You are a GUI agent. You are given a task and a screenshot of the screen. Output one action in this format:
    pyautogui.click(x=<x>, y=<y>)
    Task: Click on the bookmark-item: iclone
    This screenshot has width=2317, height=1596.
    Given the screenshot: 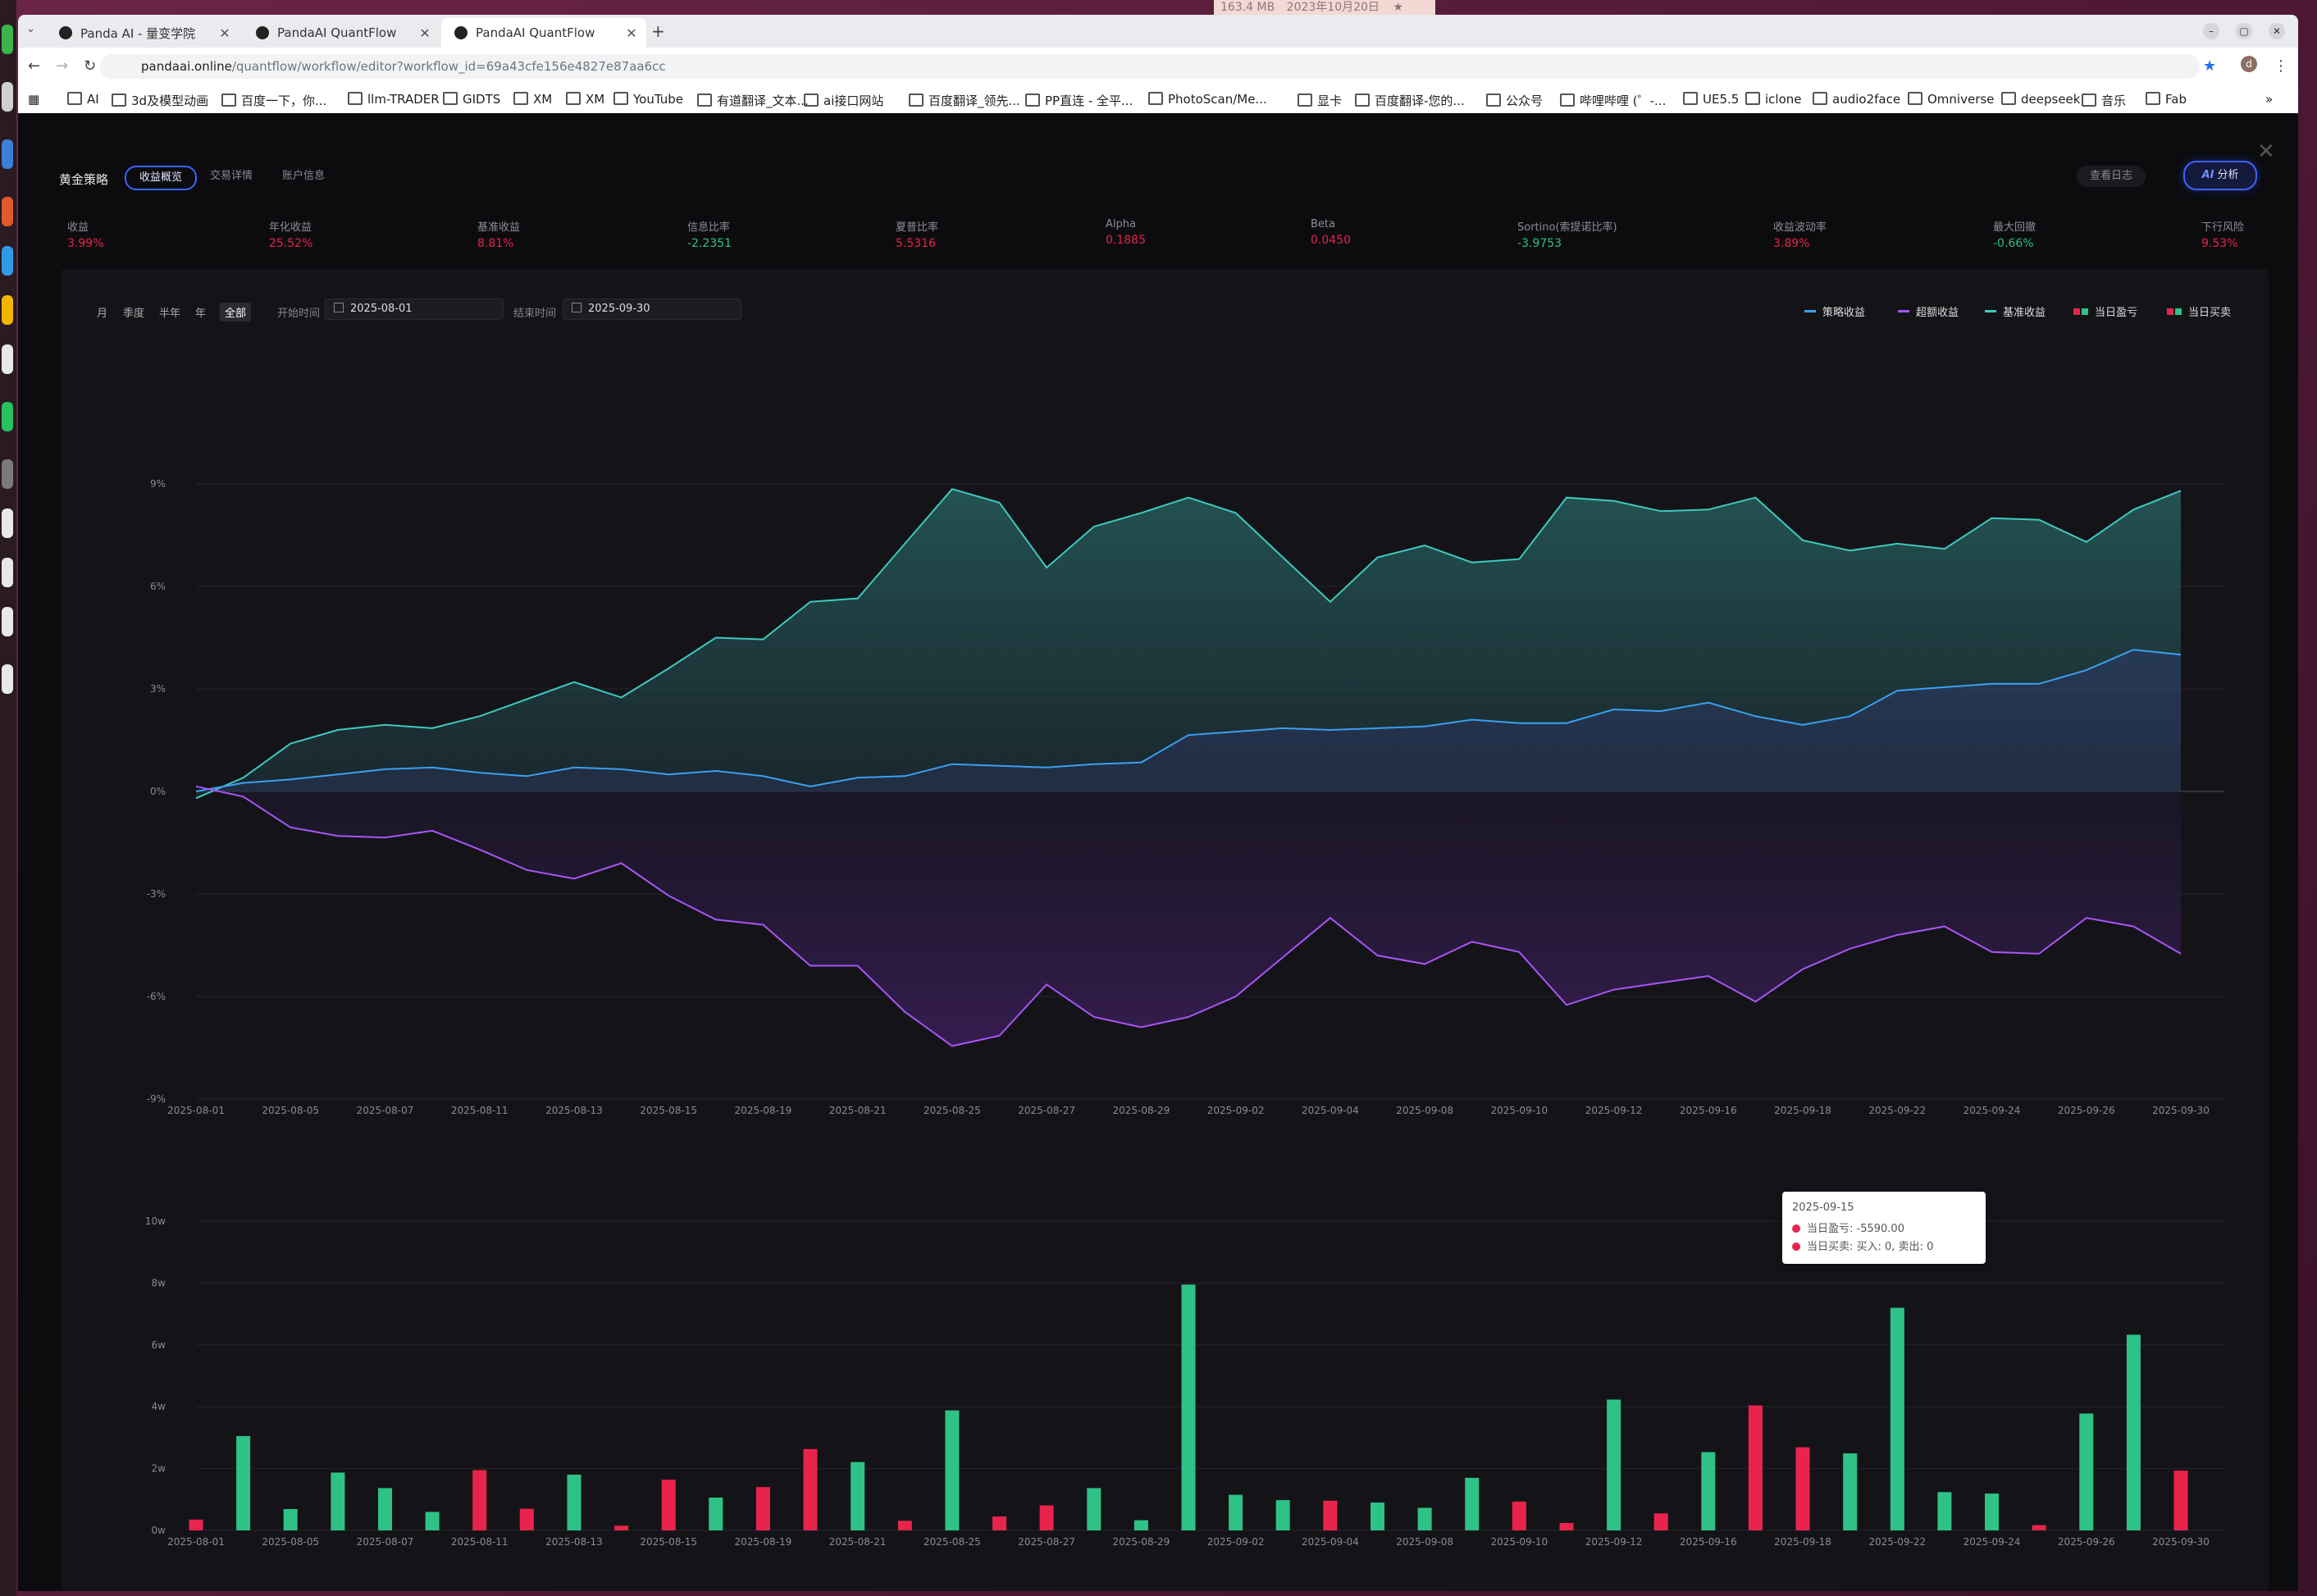 What is the action you would take?
    pyautogui.click(x=1773, y=99)
    